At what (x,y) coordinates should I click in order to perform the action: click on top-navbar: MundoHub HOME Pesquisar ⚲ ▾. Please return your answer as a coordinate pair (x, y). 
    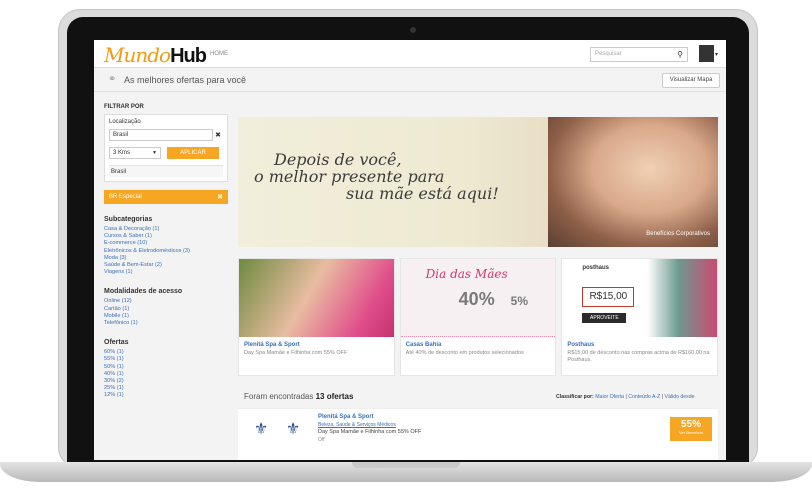
    Looking at the image, I should click on (410, 54).